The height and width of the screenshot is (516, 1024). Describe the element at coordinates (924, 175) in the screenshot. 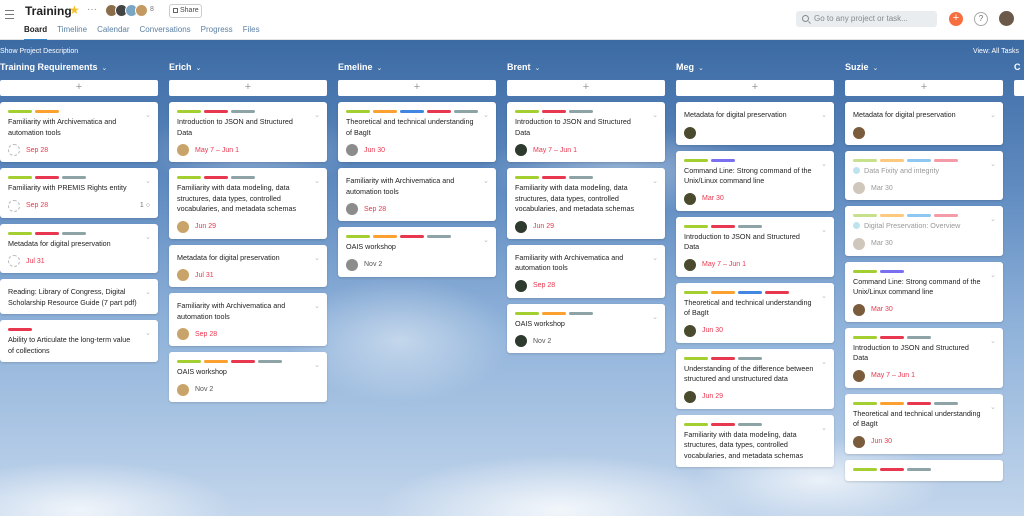

I see `task-card: Data Fixity and integrity ⌄ Mar 30` at that location.